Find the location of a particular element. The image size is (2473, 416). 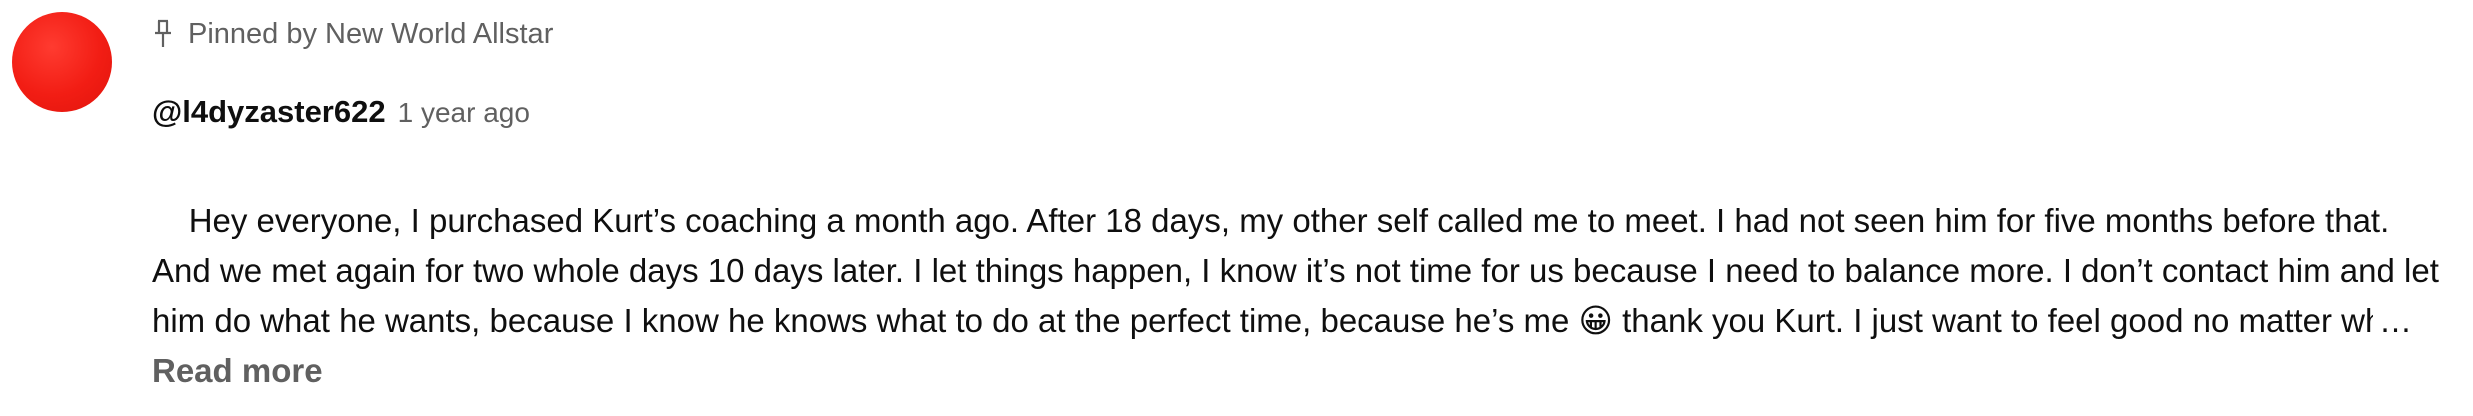

author-name: @l4dyzaster622 is located at coordinates (269, 112).